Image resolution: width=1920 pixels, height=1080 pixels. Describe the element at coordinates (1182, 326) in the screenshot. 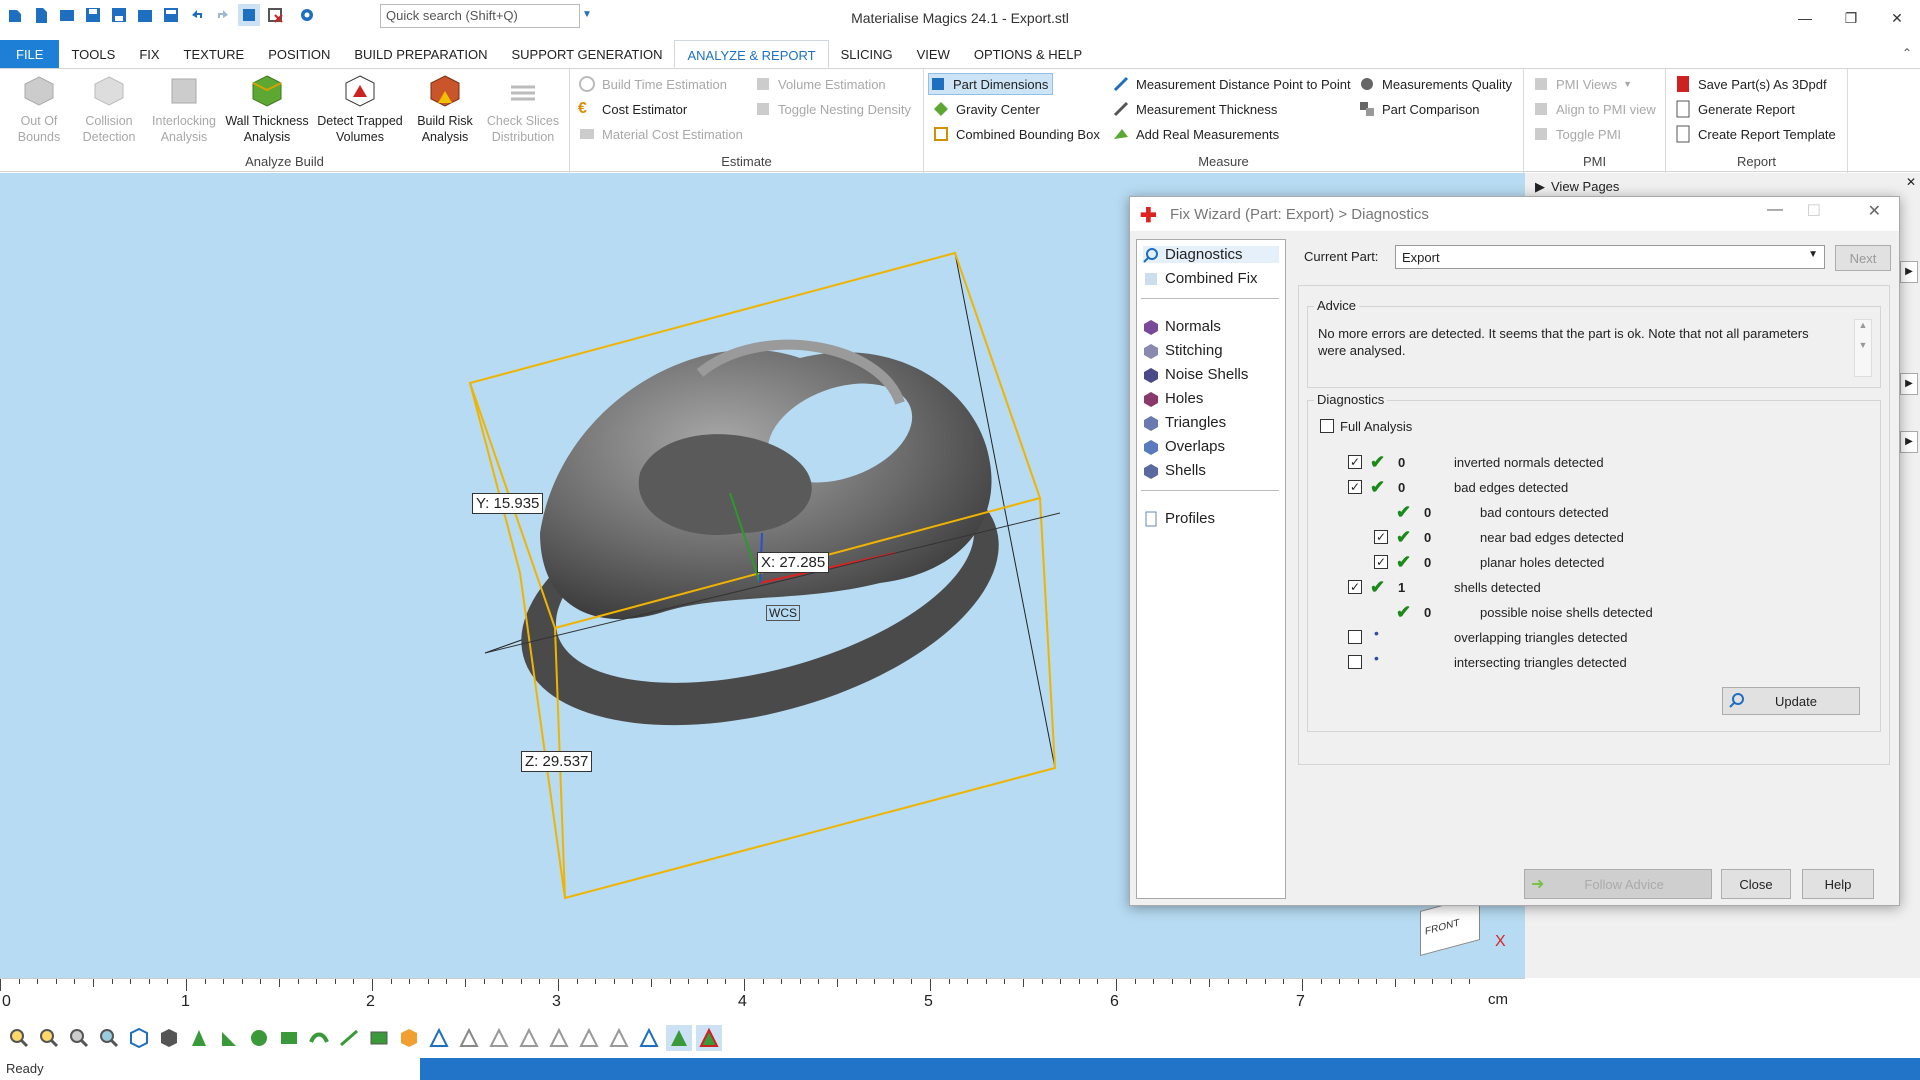

I see `nav-normals: Normals` at that location.